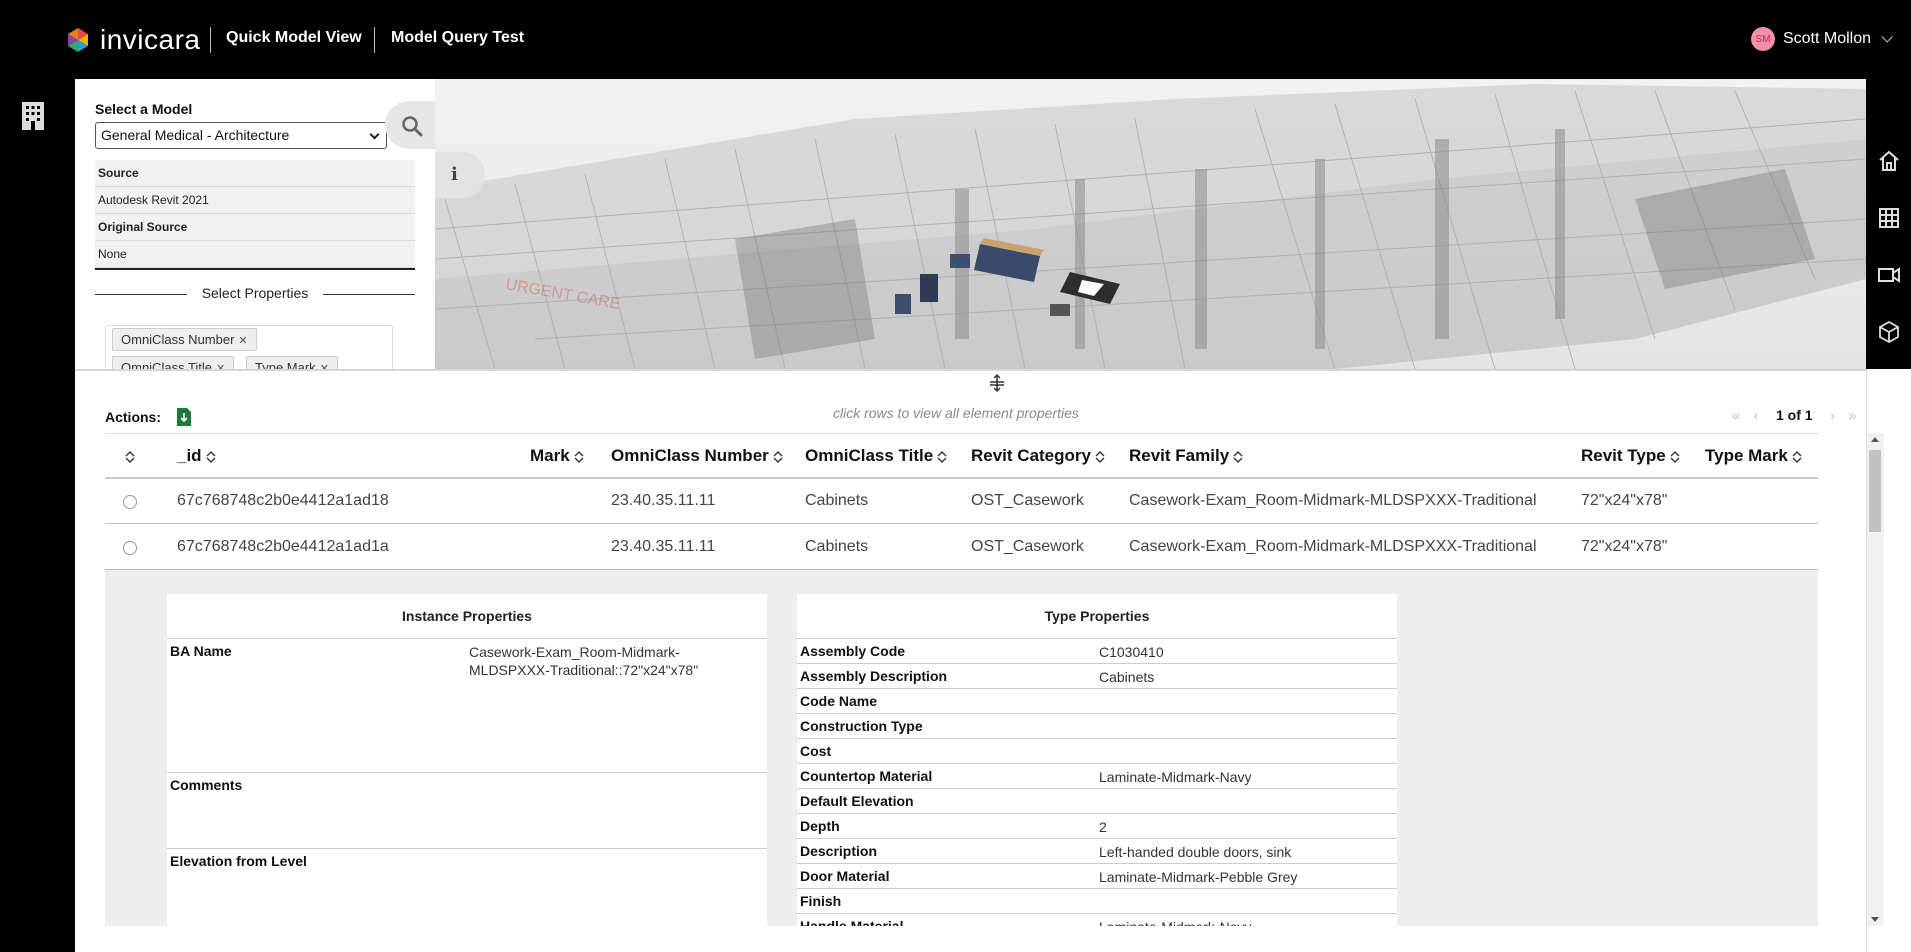 Image resolution: width=1911 pixels, height=952 pixels. I want to click on search-button, so click(410, 125).